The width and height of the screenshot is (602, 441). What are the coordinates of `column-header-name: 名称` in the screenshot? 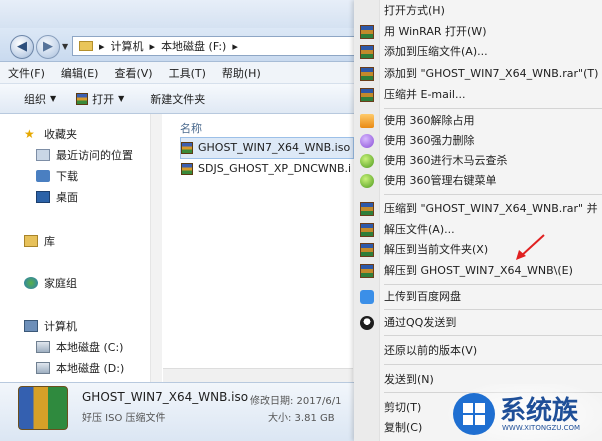 It's located at (191, 128).